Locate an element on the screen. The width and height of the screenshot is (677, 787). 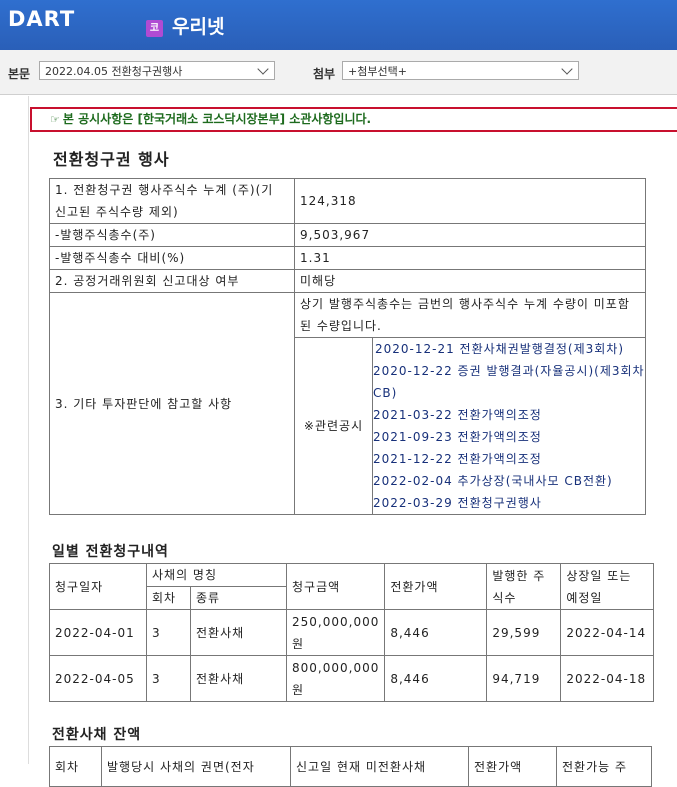
table-header-row: 청구일자 사채의 명칭 청구금액 전환가액 발행한 주식수 상장일 또는 예정일 is located at coordinates (351, 586).